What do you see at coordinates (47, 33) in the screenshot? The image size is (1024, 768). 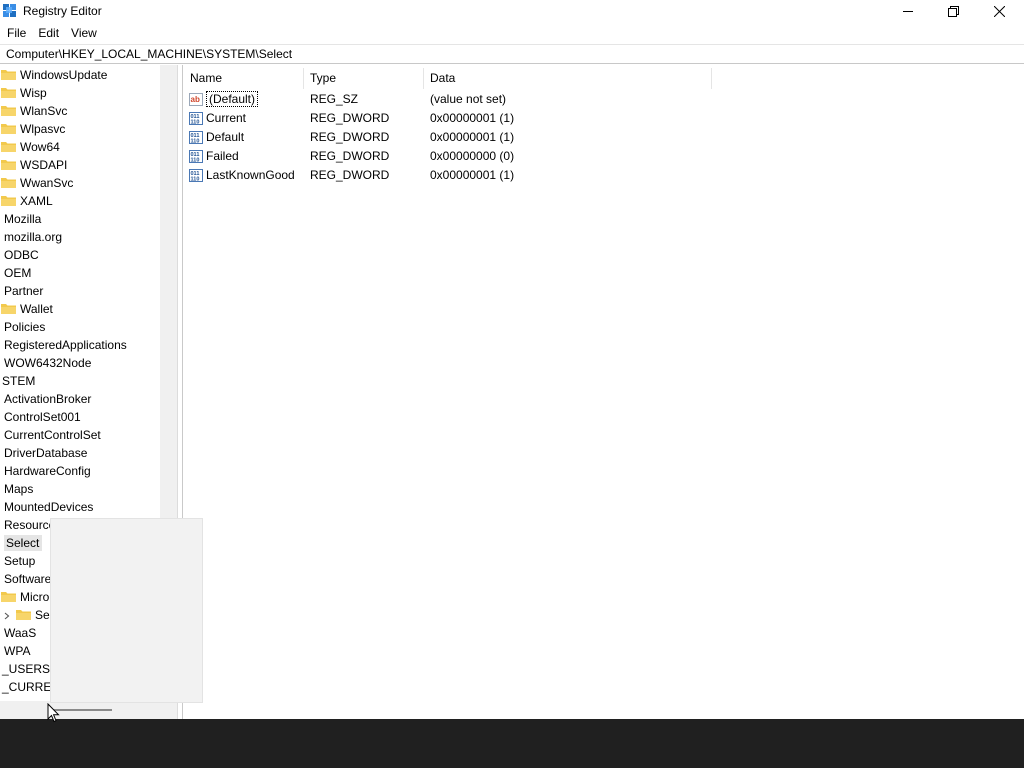 I see `menu-edit: Edit` at bounding box center [47, 33].